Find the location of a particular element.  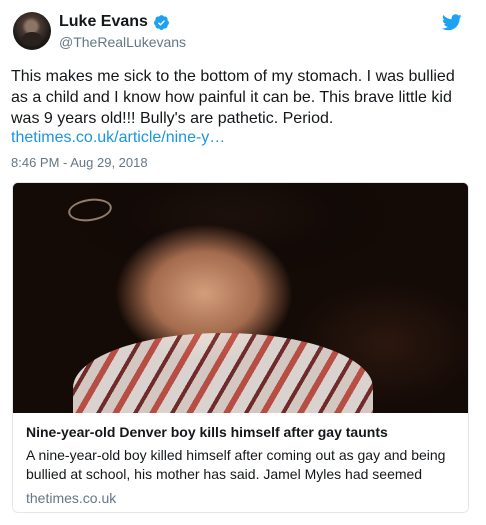

card-image-glasses-detail is located at coordinates (90, 210).